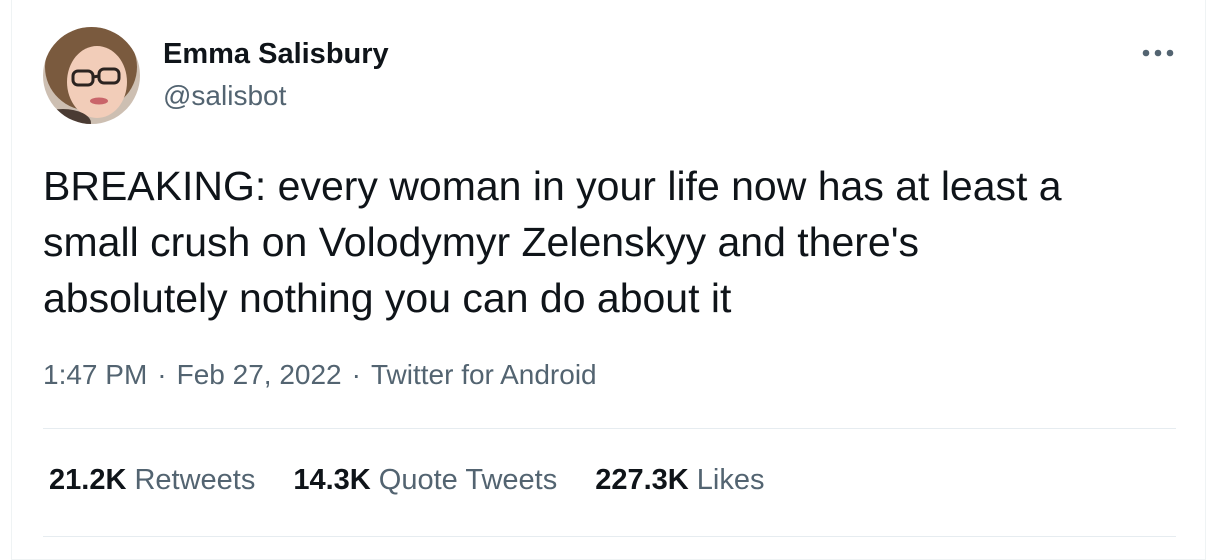 The image size is (1210, 560). I want to click on quote-tweets-label: Quote Tweets, so click(468, 480).